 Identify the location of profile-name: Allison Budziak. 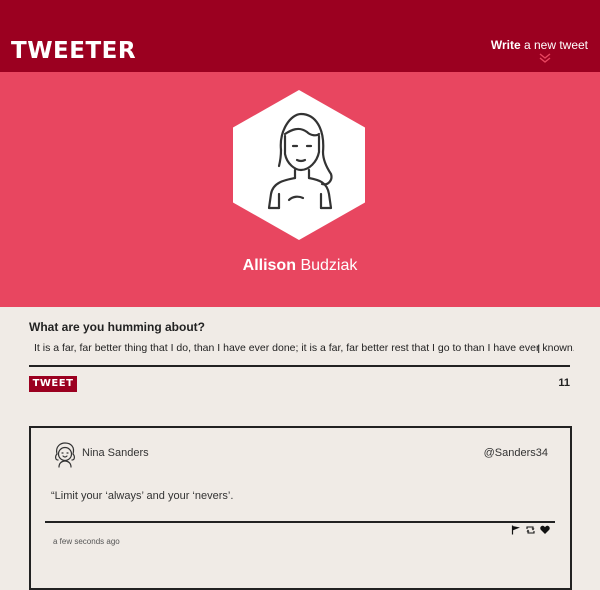
(300, 266).